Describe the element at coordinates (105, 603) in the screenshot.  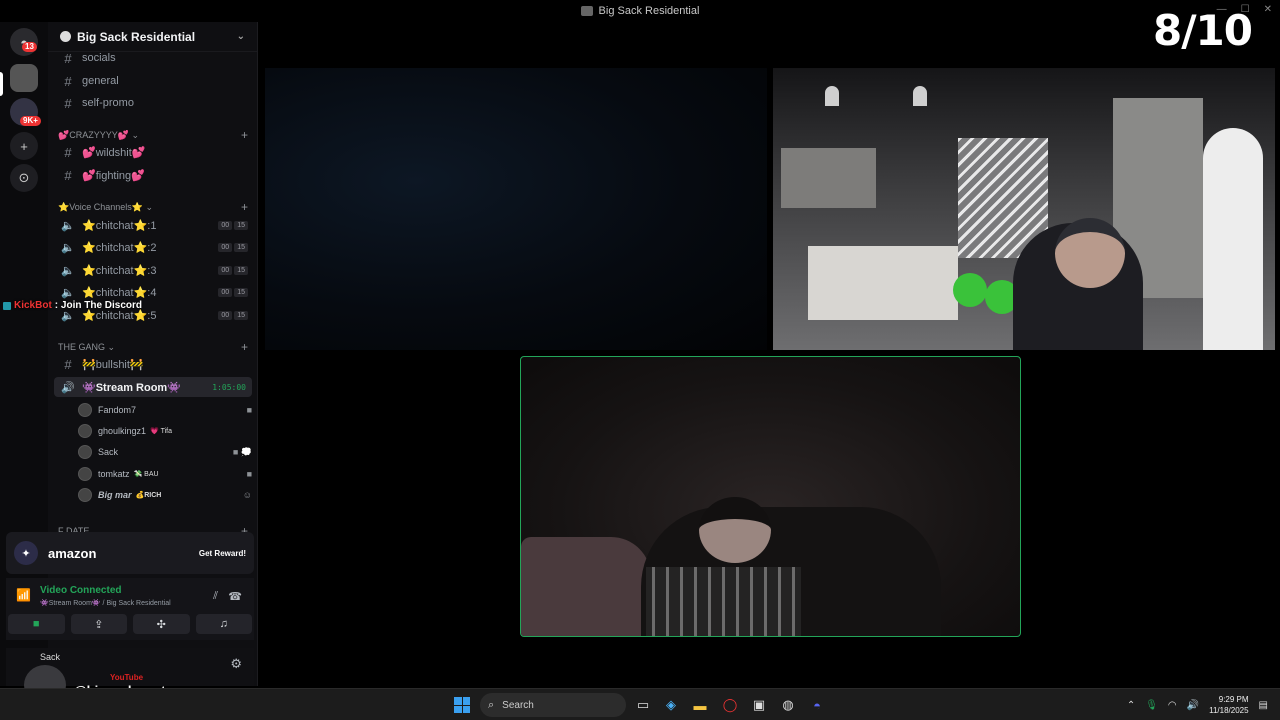
I see `voice-location: 👾Stream Room👾 / Big Sack Residential` at that location.